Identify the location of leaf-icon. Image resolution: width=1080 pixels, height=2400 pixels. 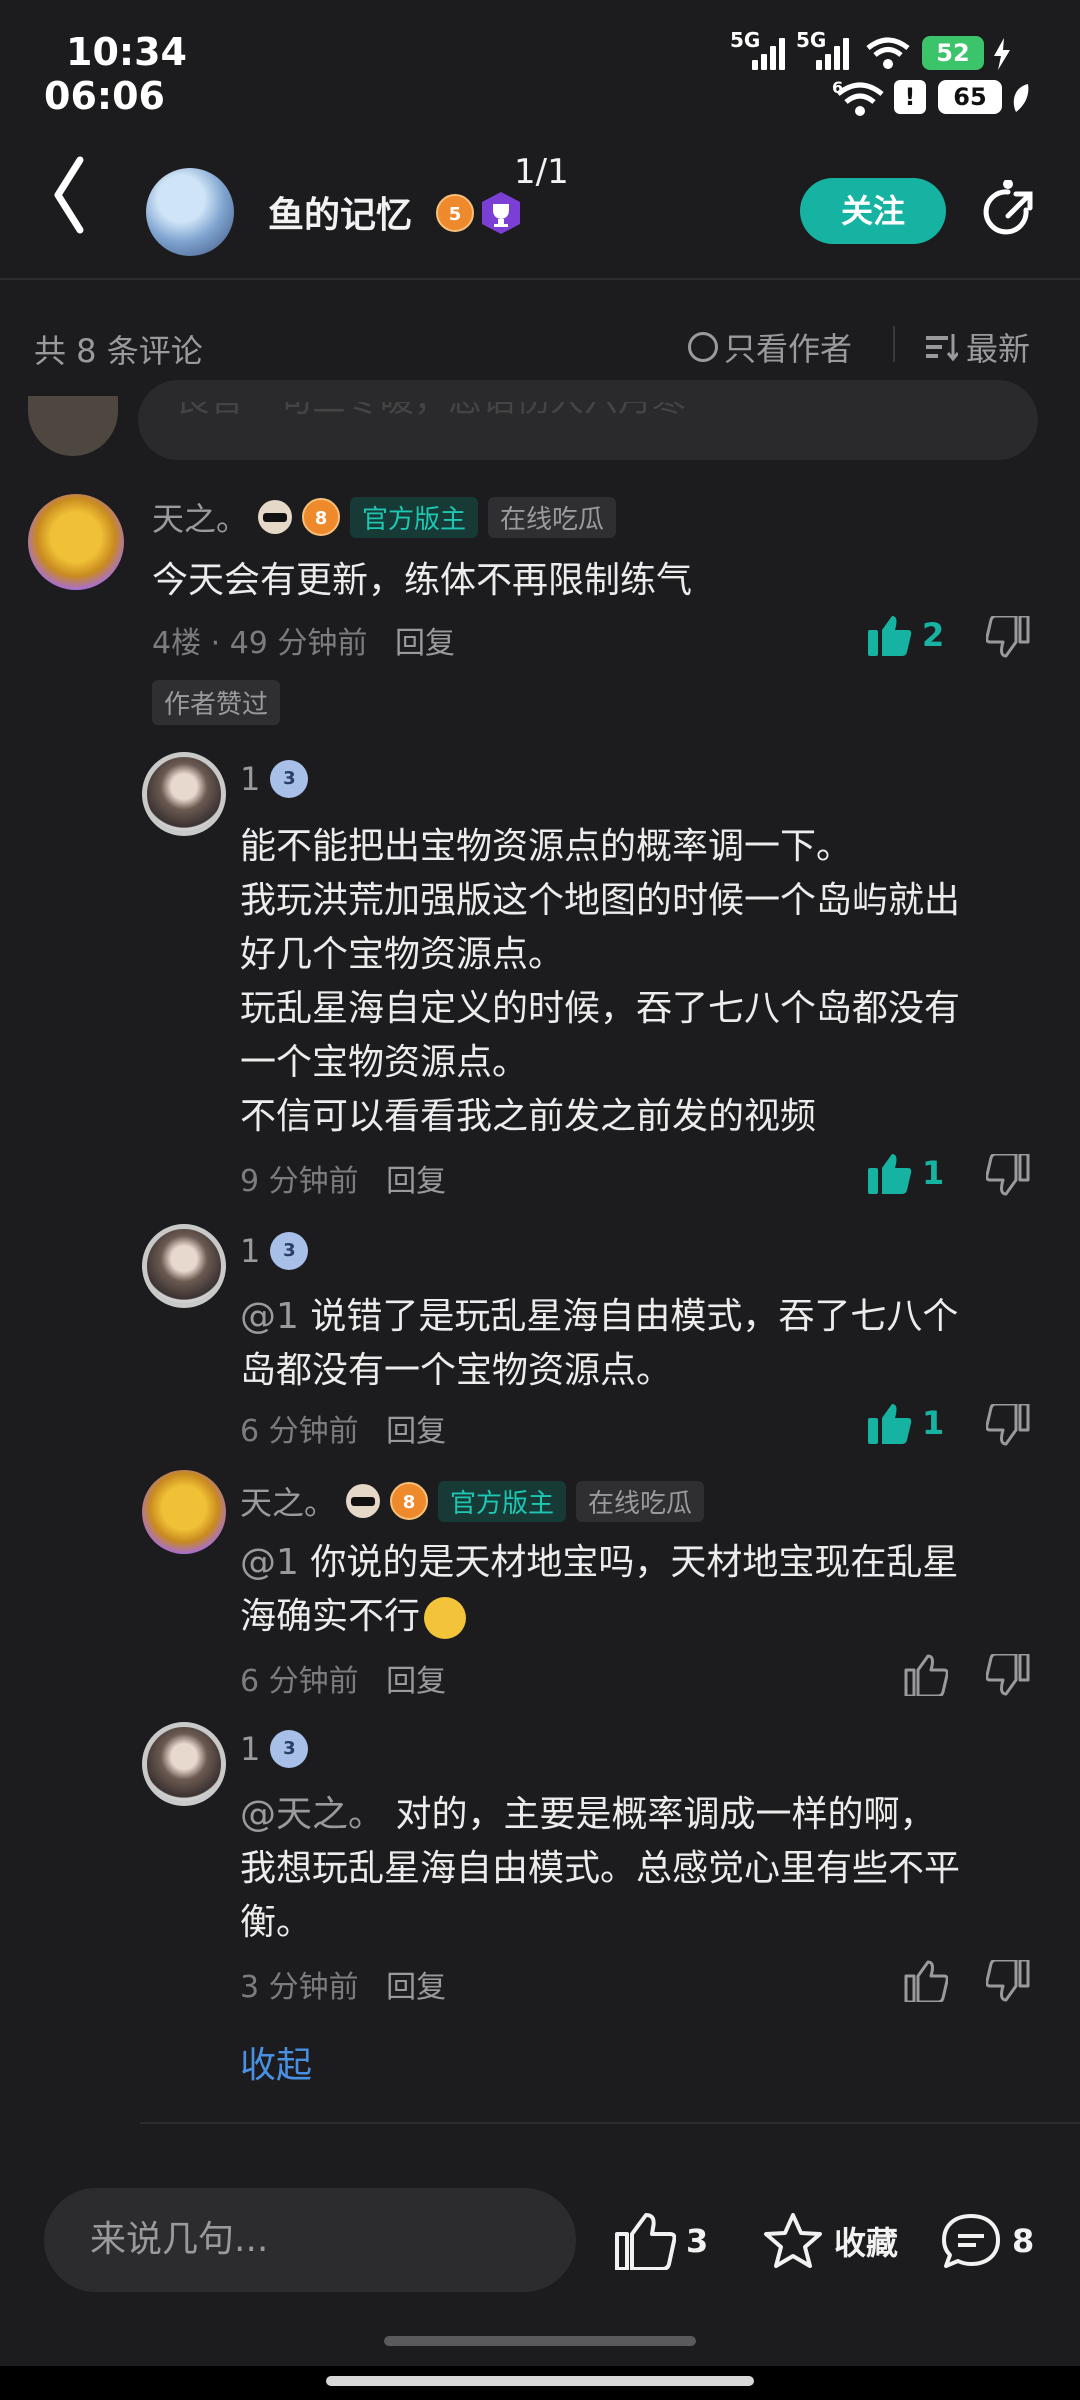
(1021, 98).